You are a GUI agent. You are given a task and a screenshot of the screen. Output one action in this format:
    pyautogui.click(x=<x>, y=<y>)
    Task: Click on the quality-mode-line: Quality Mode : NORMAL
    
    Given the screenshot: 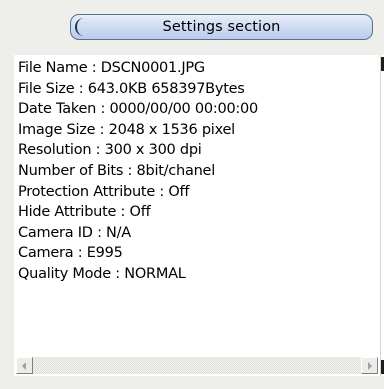 What is the action you would take?
    pyautogui.click(x=102, y=273)
    